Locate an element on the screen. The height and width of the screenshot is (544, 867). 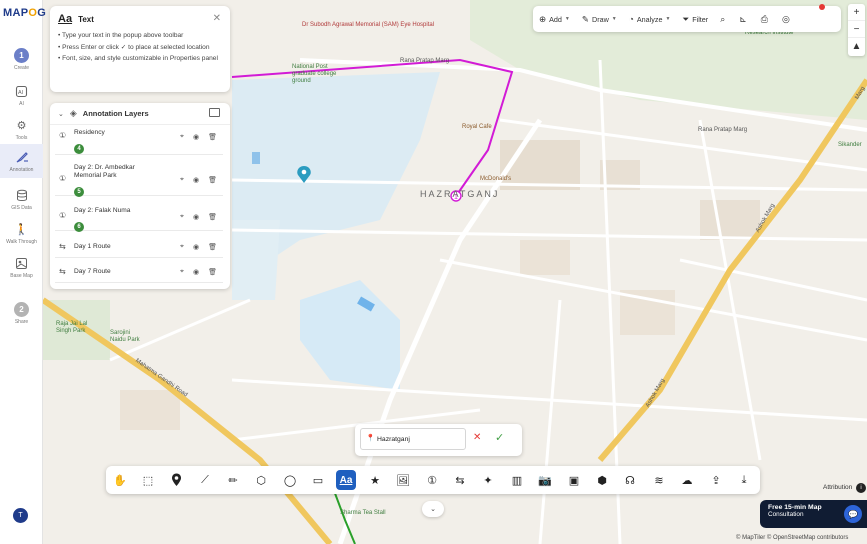
layer-row-day7-route: ⇆ Day 7 Route ⌖ ◉ 🗑 is located at coordinates (139, 272).